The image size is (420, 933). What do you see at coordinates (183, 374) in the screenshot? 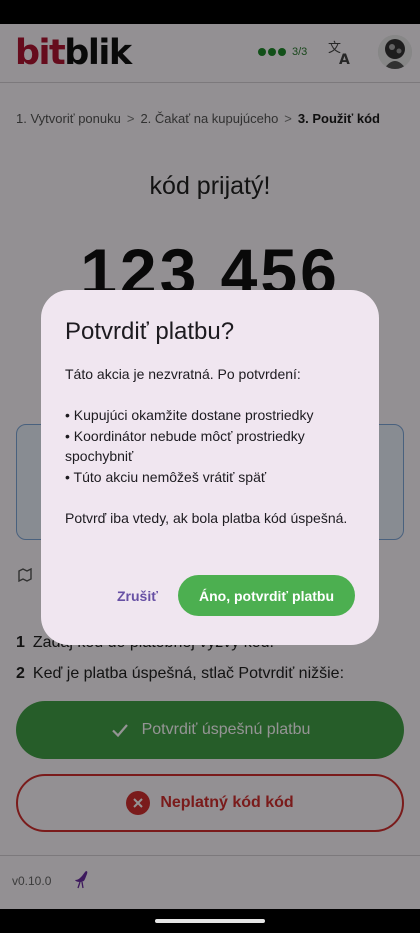
I see `dialog-intro: Táto akcia je nezvratná. Po potvrdení:` at bounding box center [183, 374].